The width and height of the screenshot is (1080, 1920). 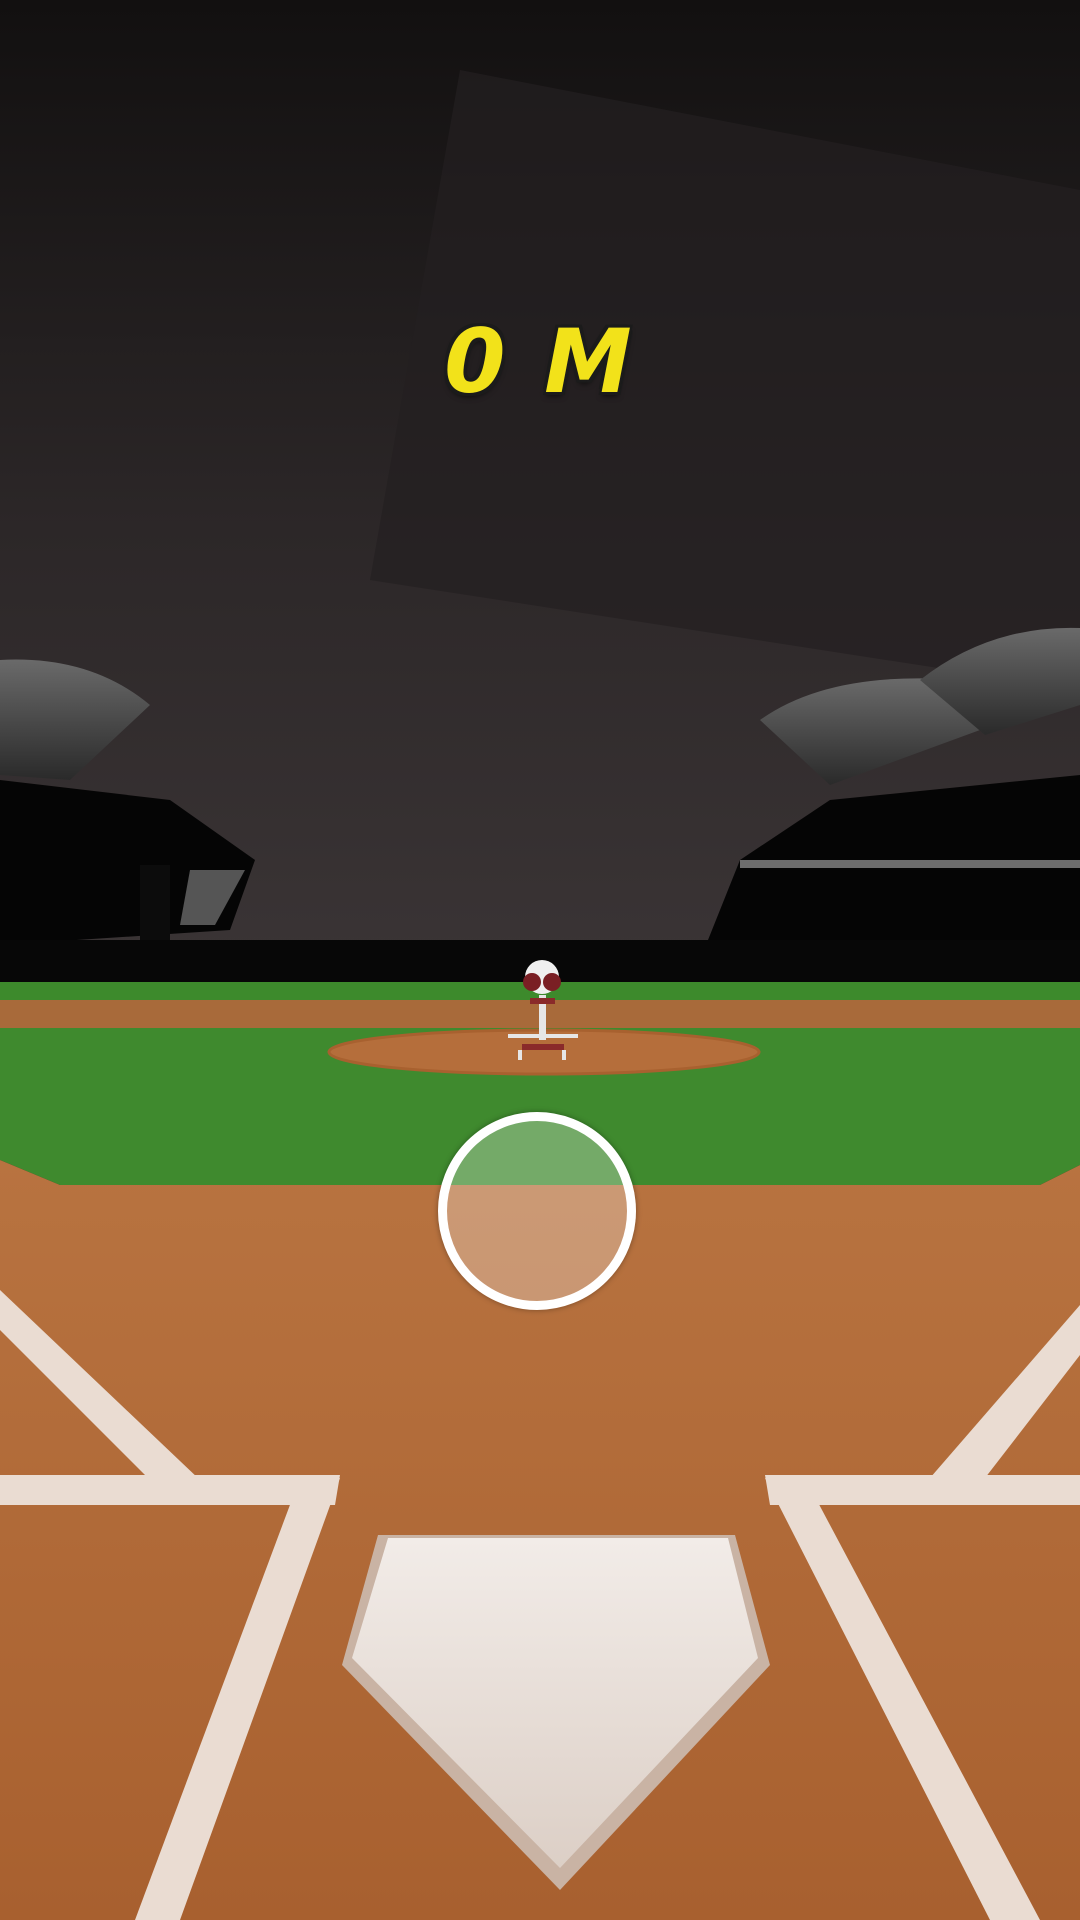 What do you see at coordinates (540, 361) in the screenshot?
I see `distance-readout: 0 M` at bounding box center [540, 361].